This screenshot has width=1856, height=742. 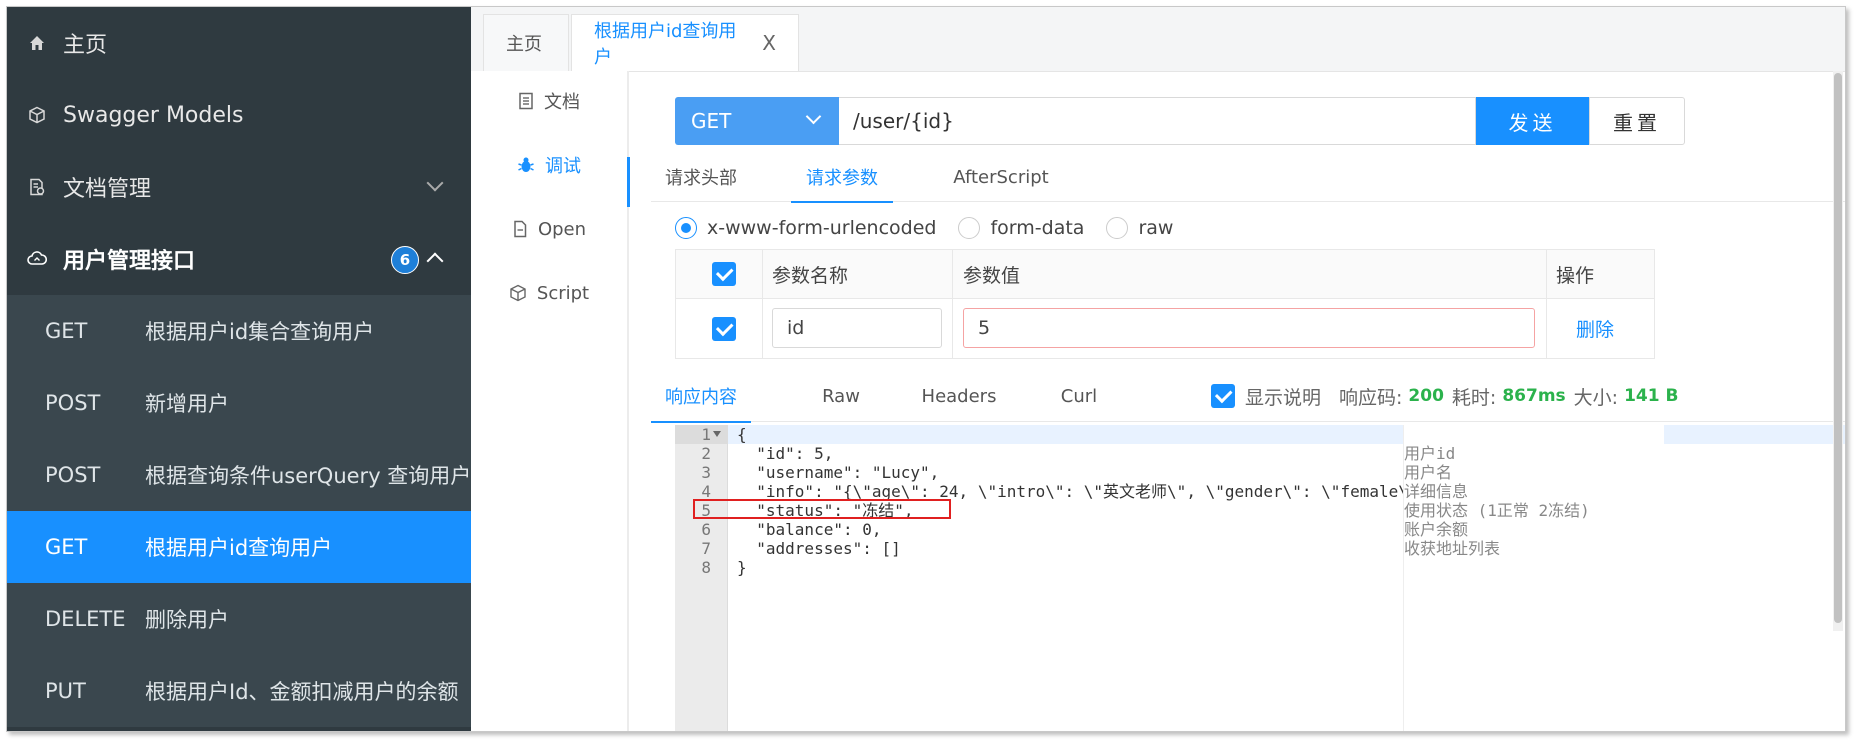 What do you see at coordinates (129, 261) in the screenshot?
I see `sidebar-item-label: 用户管理接口` at bounding box center [129, 261].